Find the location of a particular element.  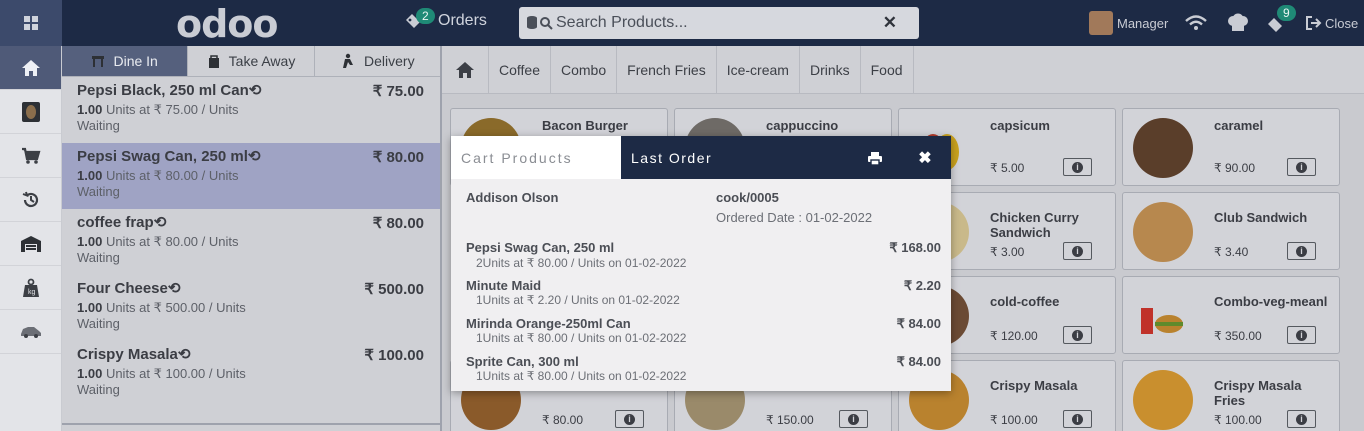

history-button is located at coordinates (30, 200).